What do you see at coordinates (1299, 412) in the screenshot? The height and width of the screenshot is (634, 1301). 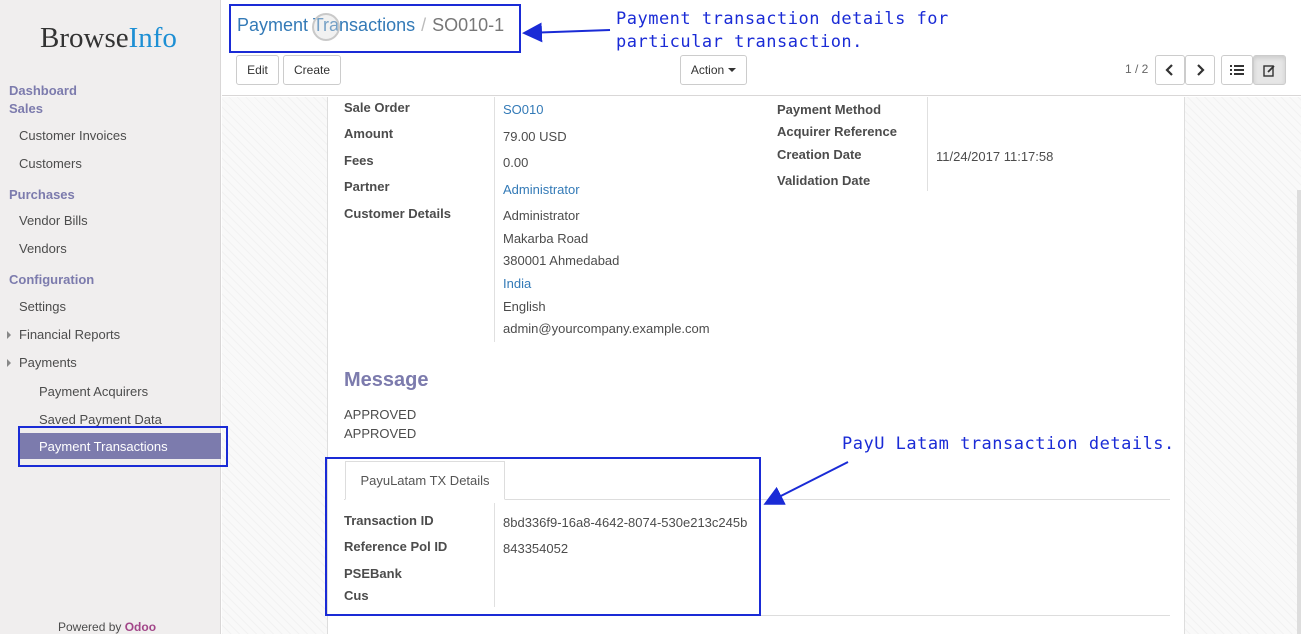 I see `scrollbar` at bounding box center [1299, 412].